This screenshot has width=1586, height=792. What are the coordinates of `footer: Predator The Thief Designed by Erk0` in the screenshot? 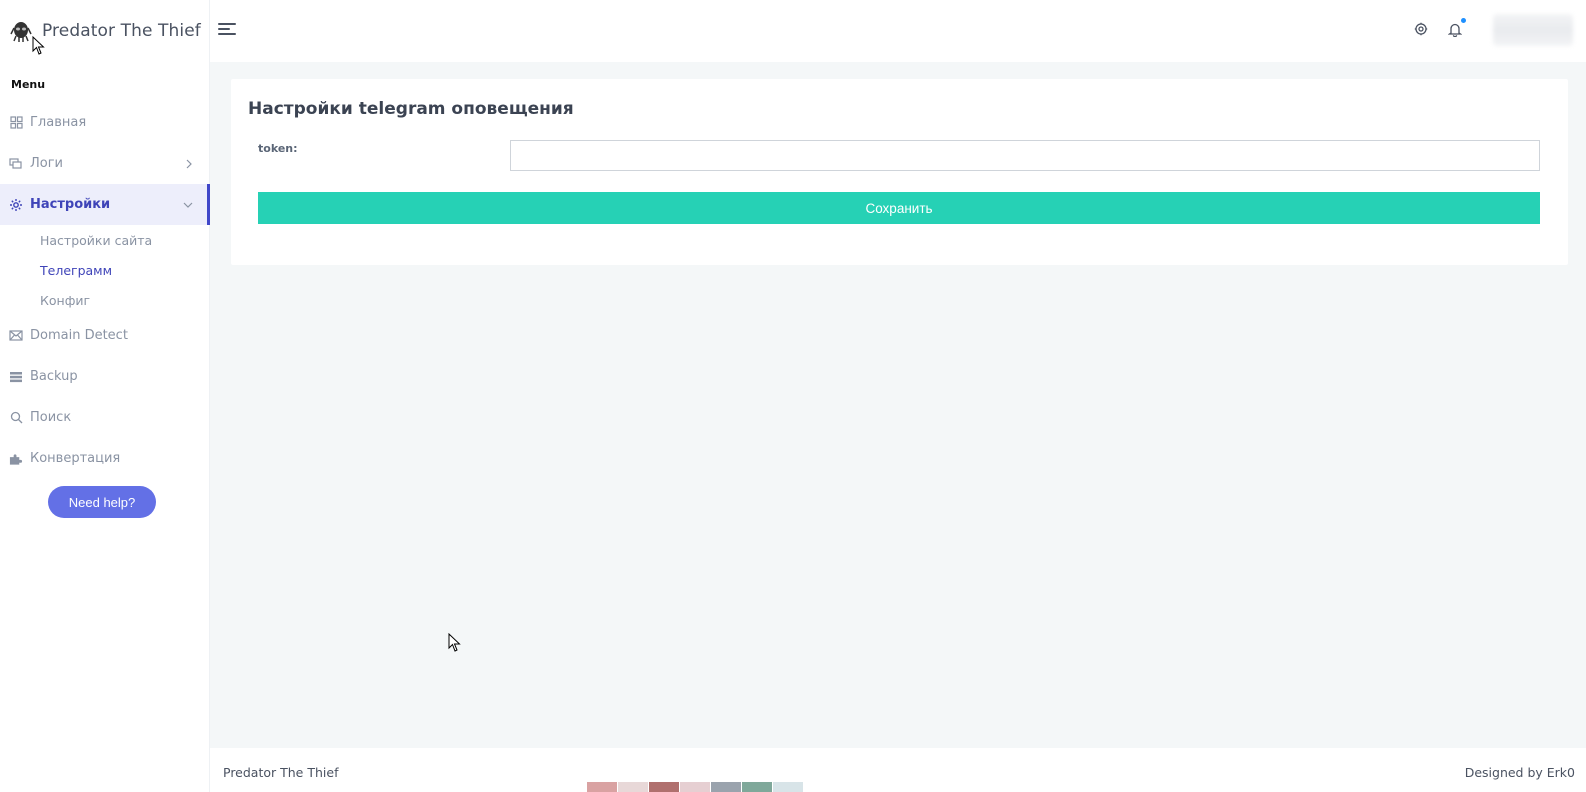 It's located at (898, 770).